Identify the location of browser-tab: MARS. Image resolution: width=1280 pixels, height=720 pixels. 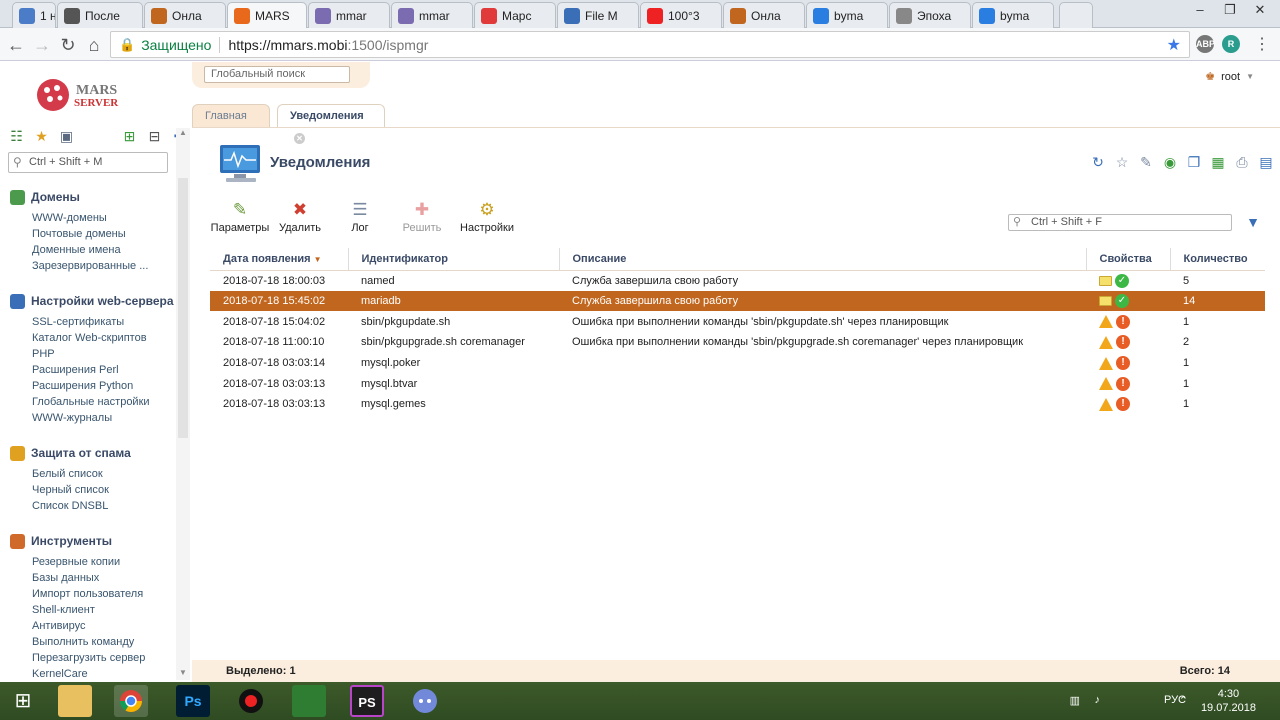
(267, 15).